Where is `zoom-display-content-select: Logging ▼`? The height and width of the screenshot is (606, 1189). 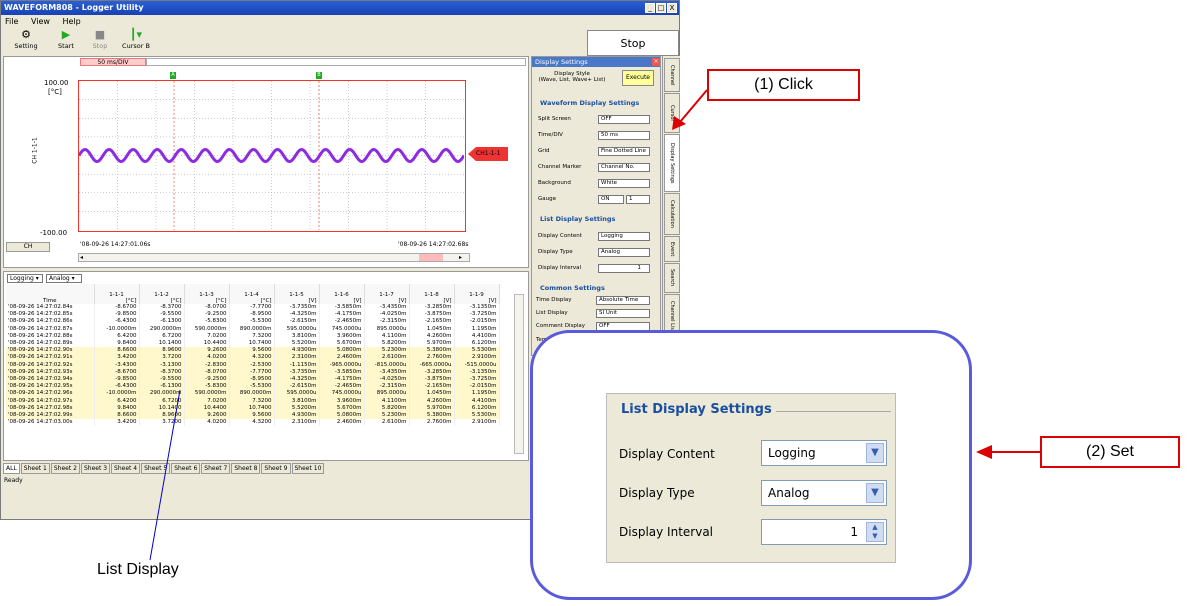
zoom-display-content-select: Logging ▼ is located at coordinates (824, 453).